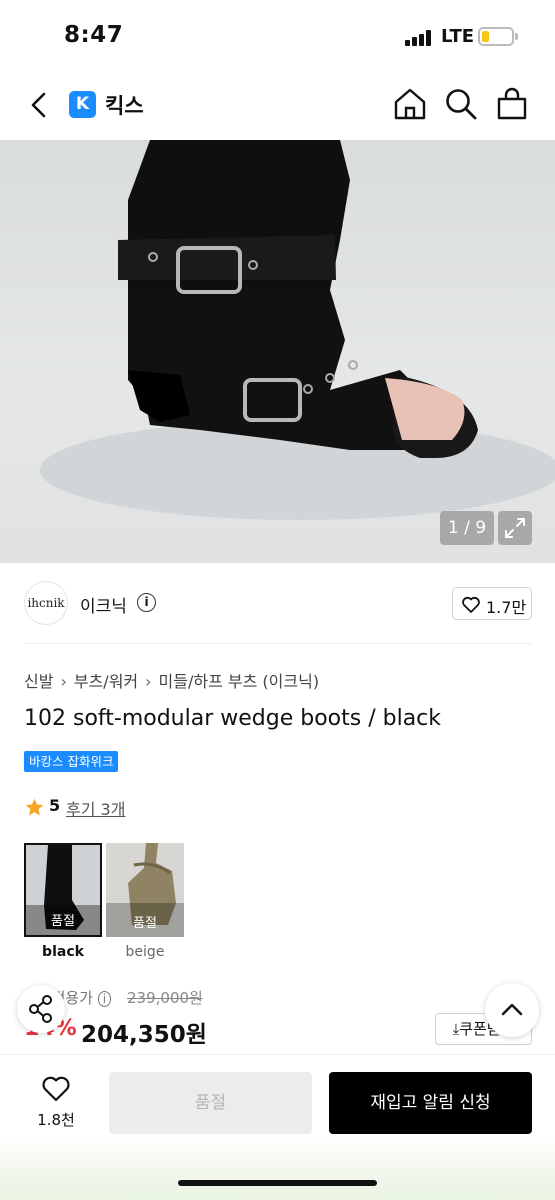  I want to click on breadcrumb-item: 신발, so click(38, 681).